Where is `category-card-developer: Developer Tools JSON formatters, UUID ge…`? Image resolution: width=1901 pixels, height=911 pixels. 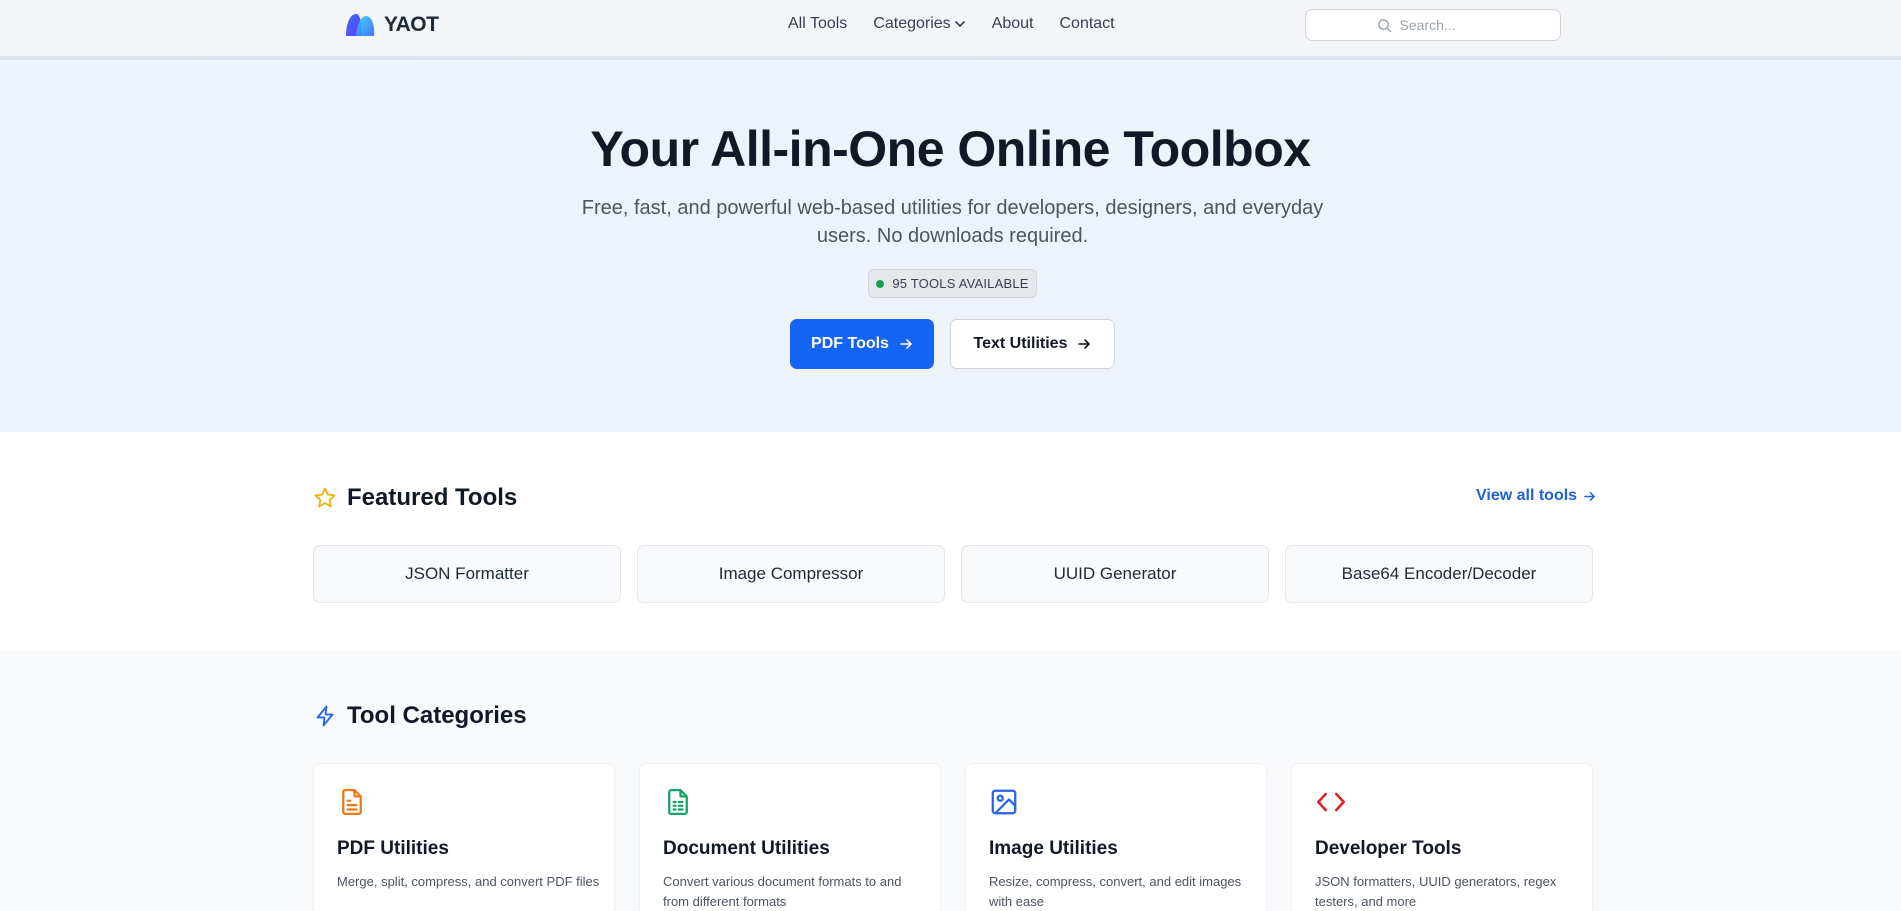
category-card-developer: Developer Tools JSON formatters, UUID ge… is located at coordinates (1442, 837).